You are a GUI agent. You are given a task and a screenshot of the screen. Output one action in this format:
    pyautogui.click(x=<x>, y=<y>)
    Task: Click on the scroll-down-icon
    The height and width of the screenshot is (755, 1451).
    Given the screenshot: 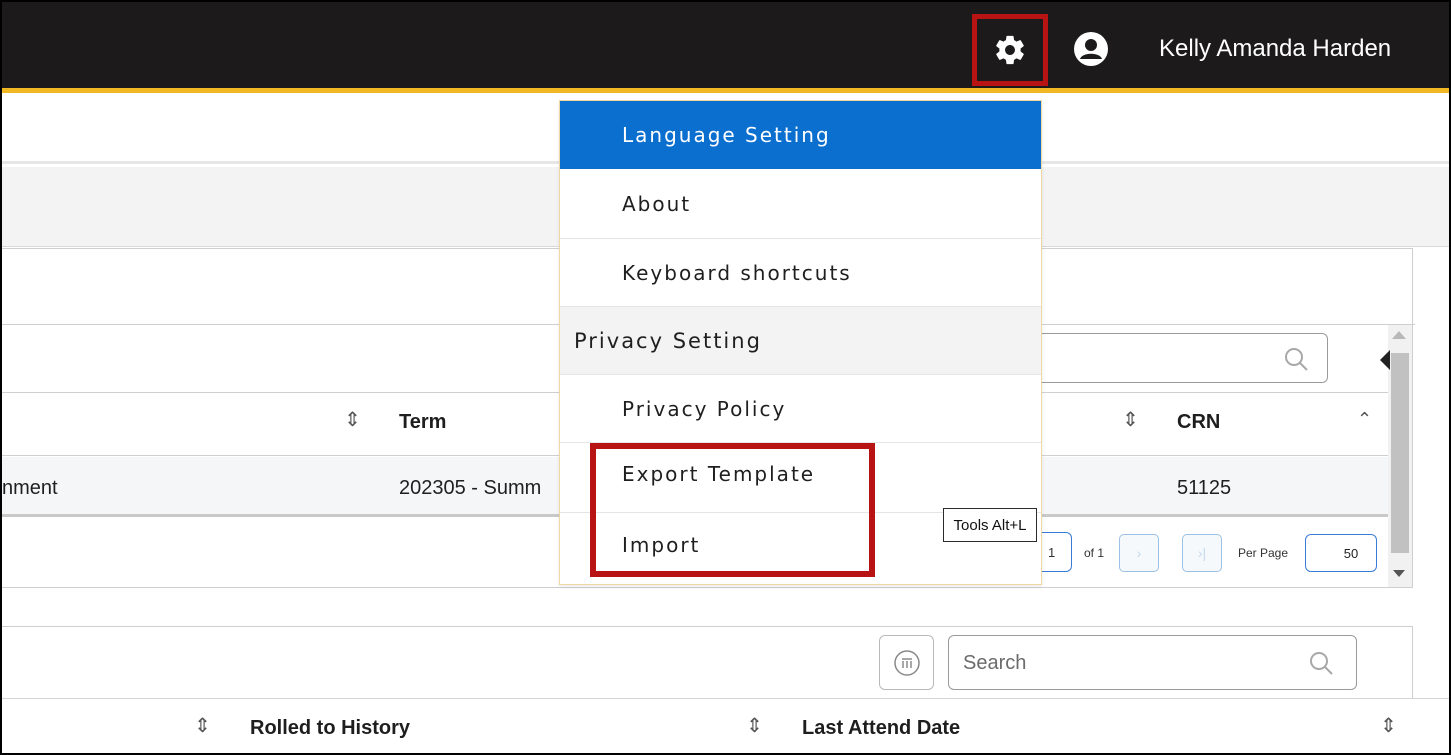 What is the action you would take?
    pyautogui.click(x=1399, y=573)
    